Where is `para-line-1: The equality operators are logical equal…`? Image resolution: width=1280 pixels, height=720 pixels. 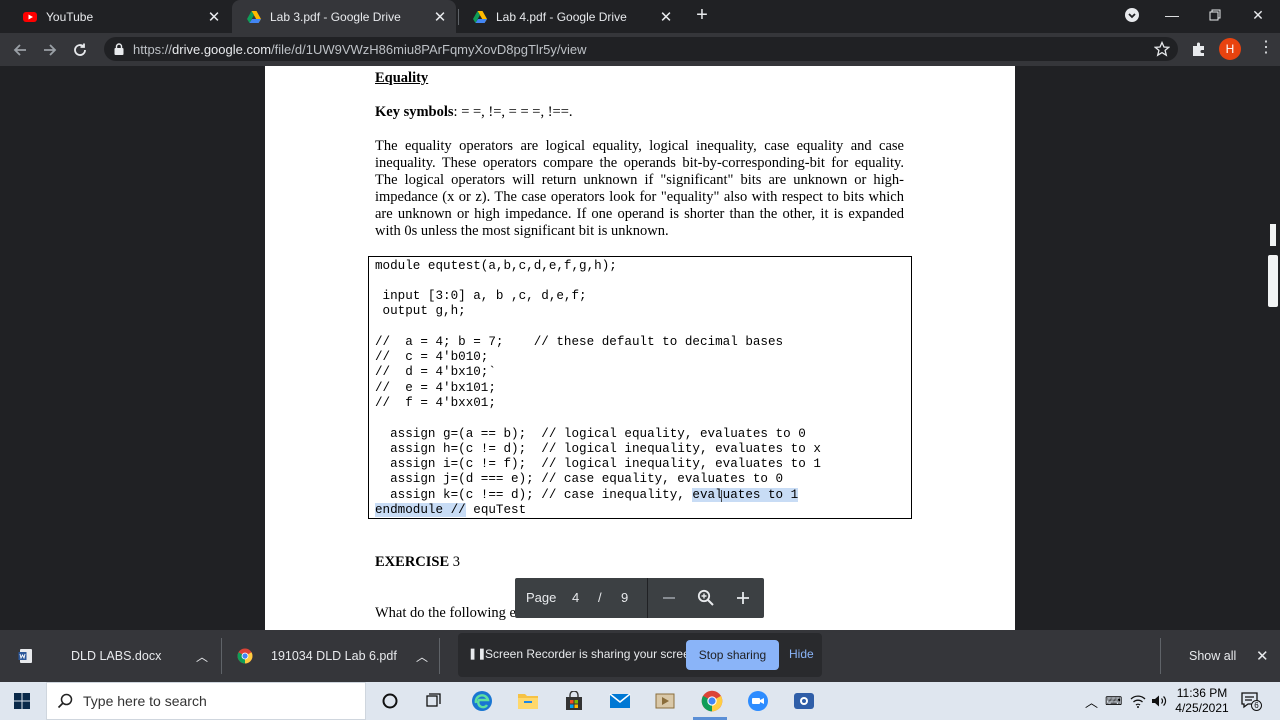
para-line-1: The equality operators are logical equal… is located at coordinates (639, 146).